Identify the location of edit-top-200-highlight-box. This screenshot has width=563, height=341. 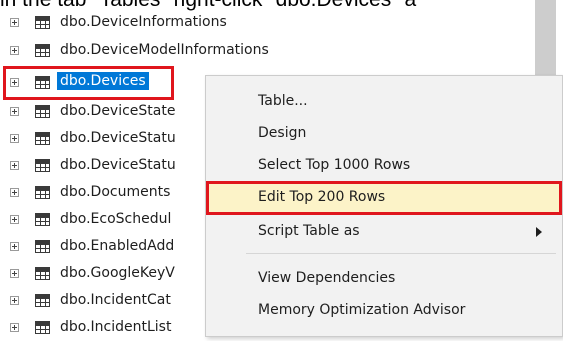
(384, 198).